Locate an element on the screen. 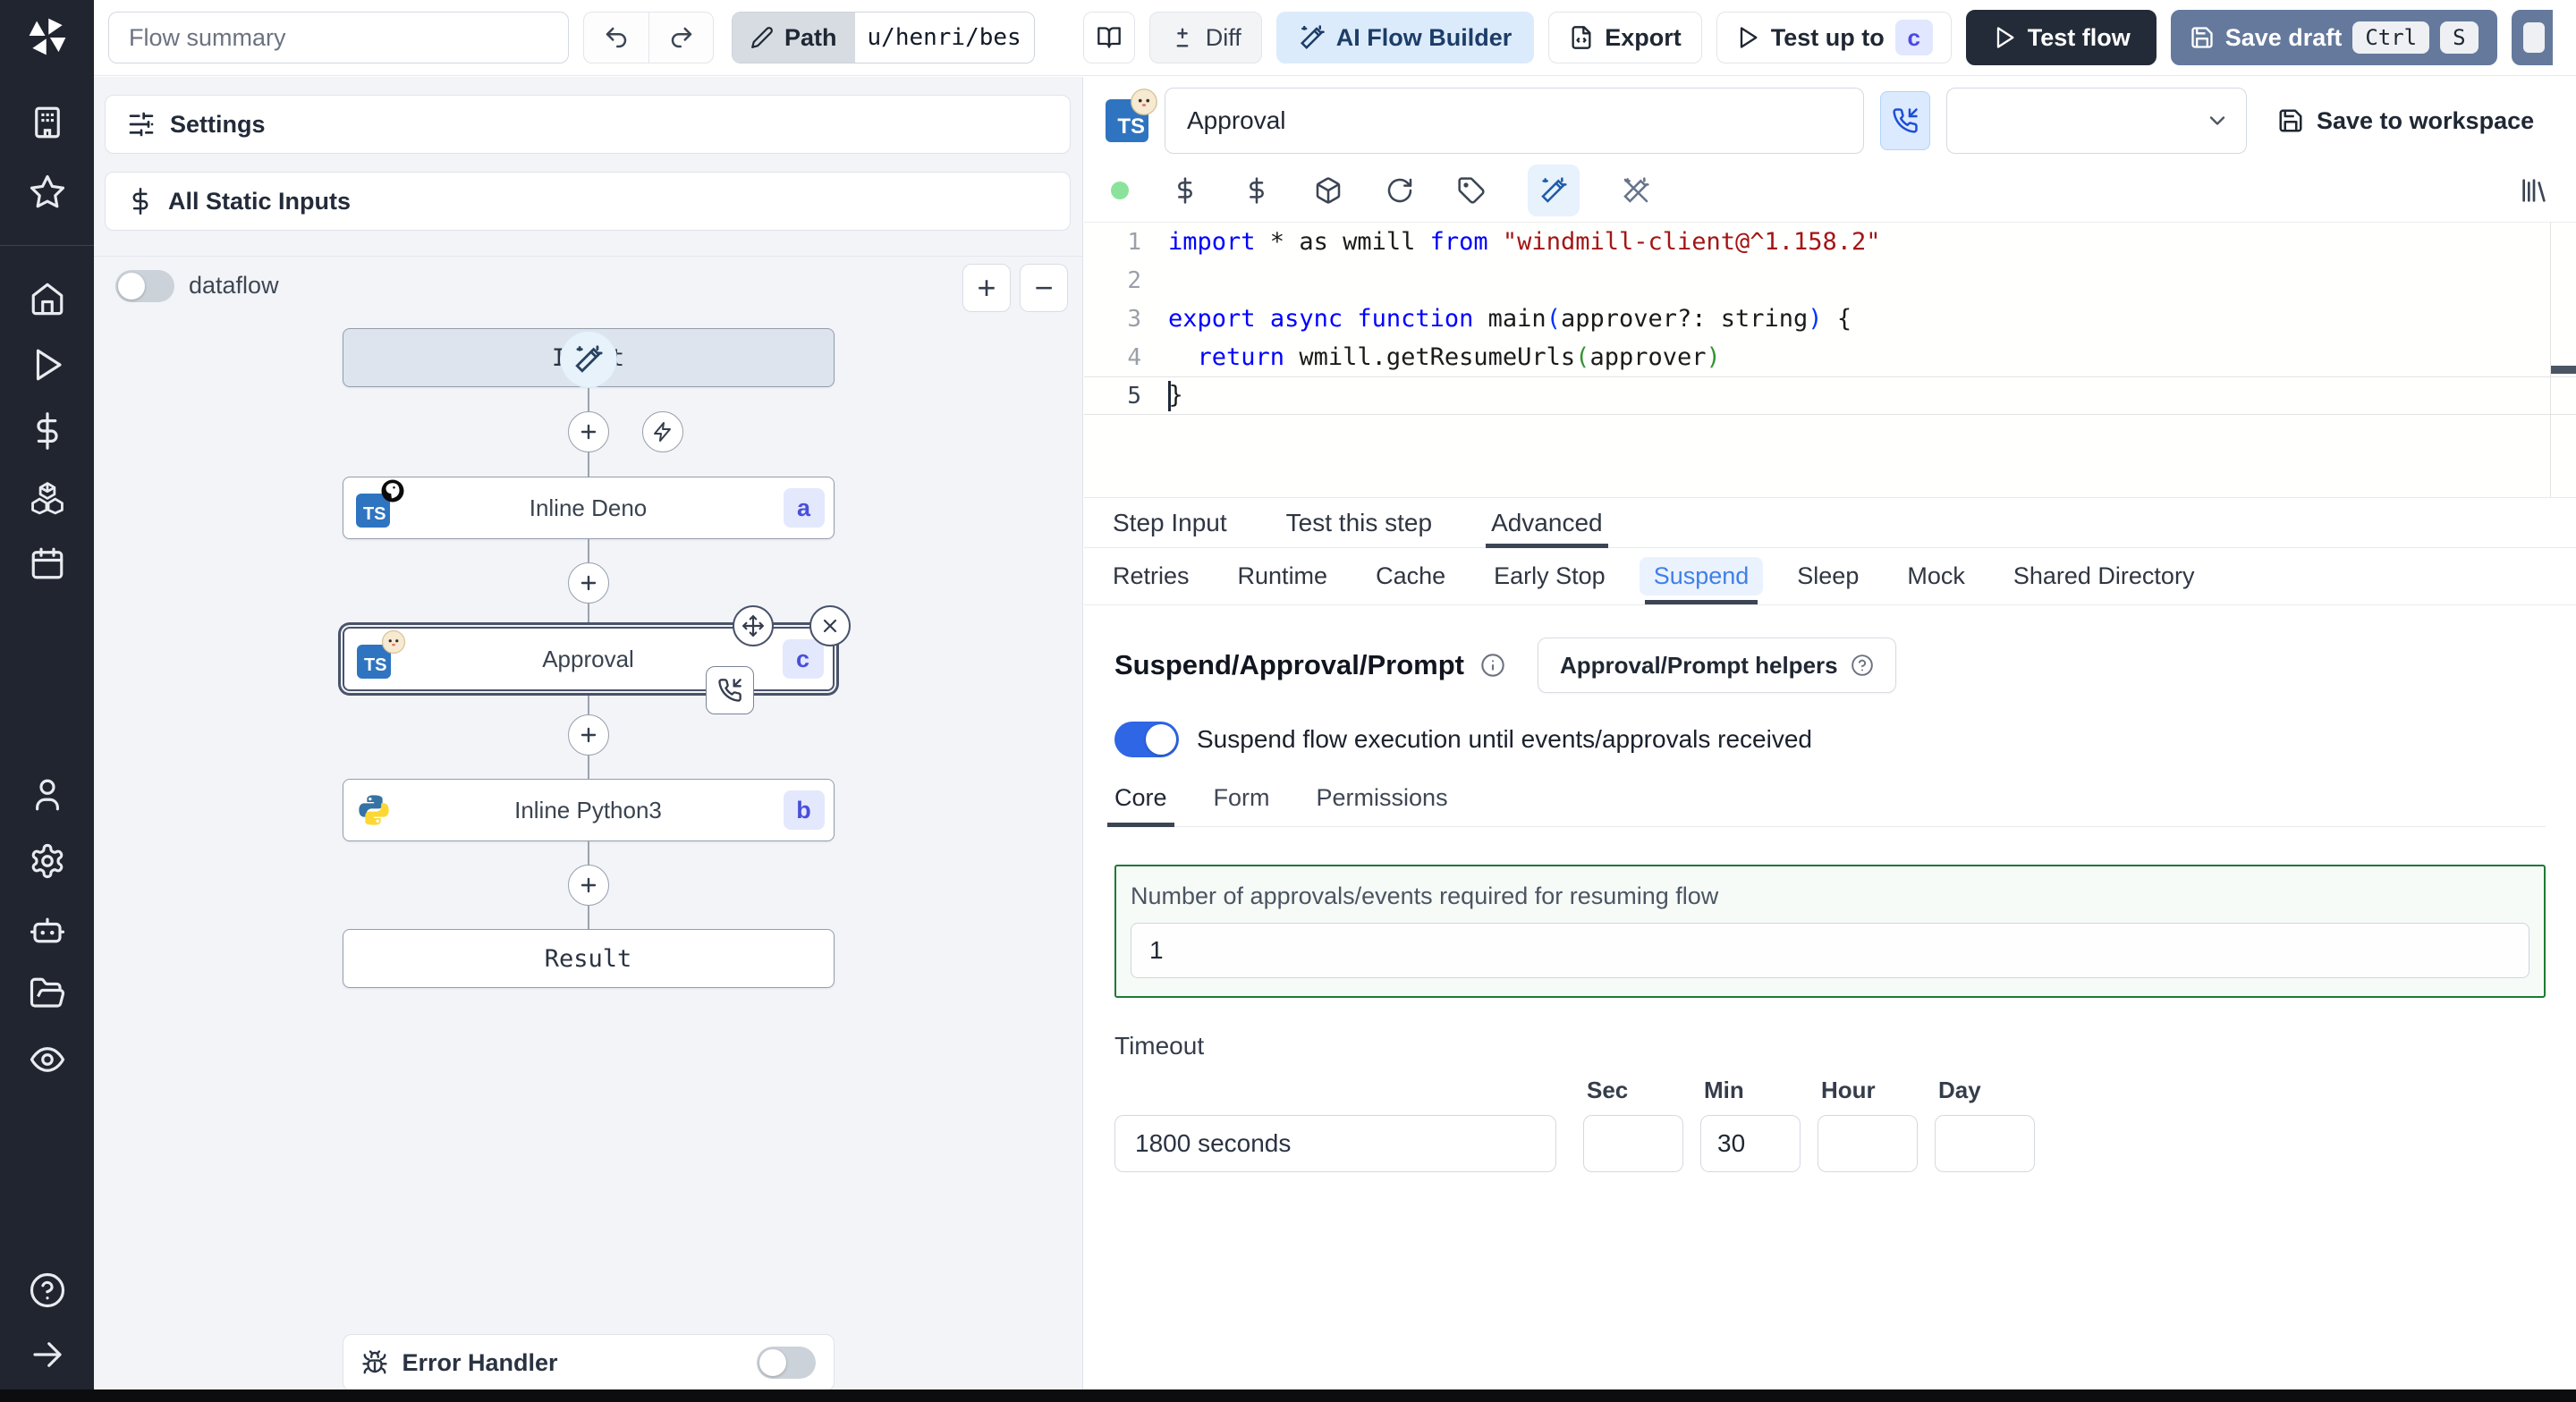 The height and width of the screenshot is (1402, 2576). tab-suspend: Suspend is located at coordinates (1701, 576).